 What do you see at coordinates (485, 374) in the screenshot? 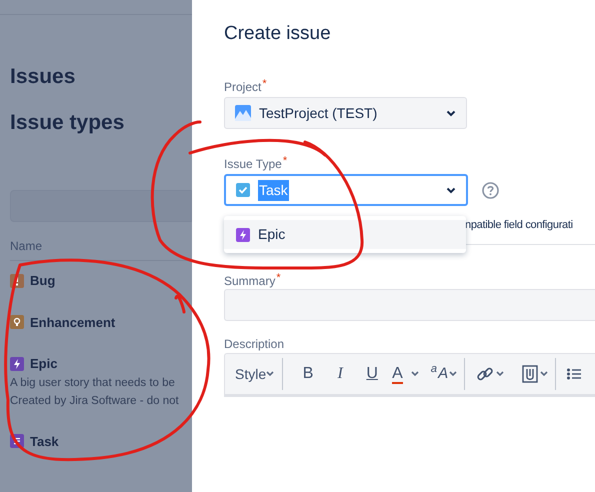
I see `link-icon` at bounding box center [485, 374].